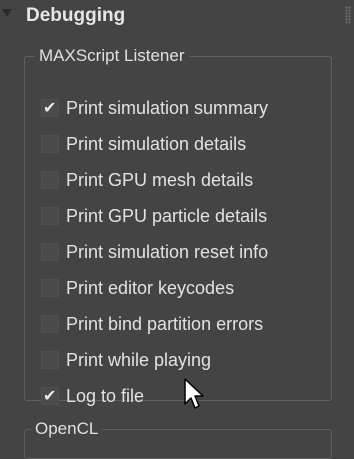 This screenshot has height=459, width=354. I want to click on checkbox-print-while-playing: Print while playing, so click(186, 360).